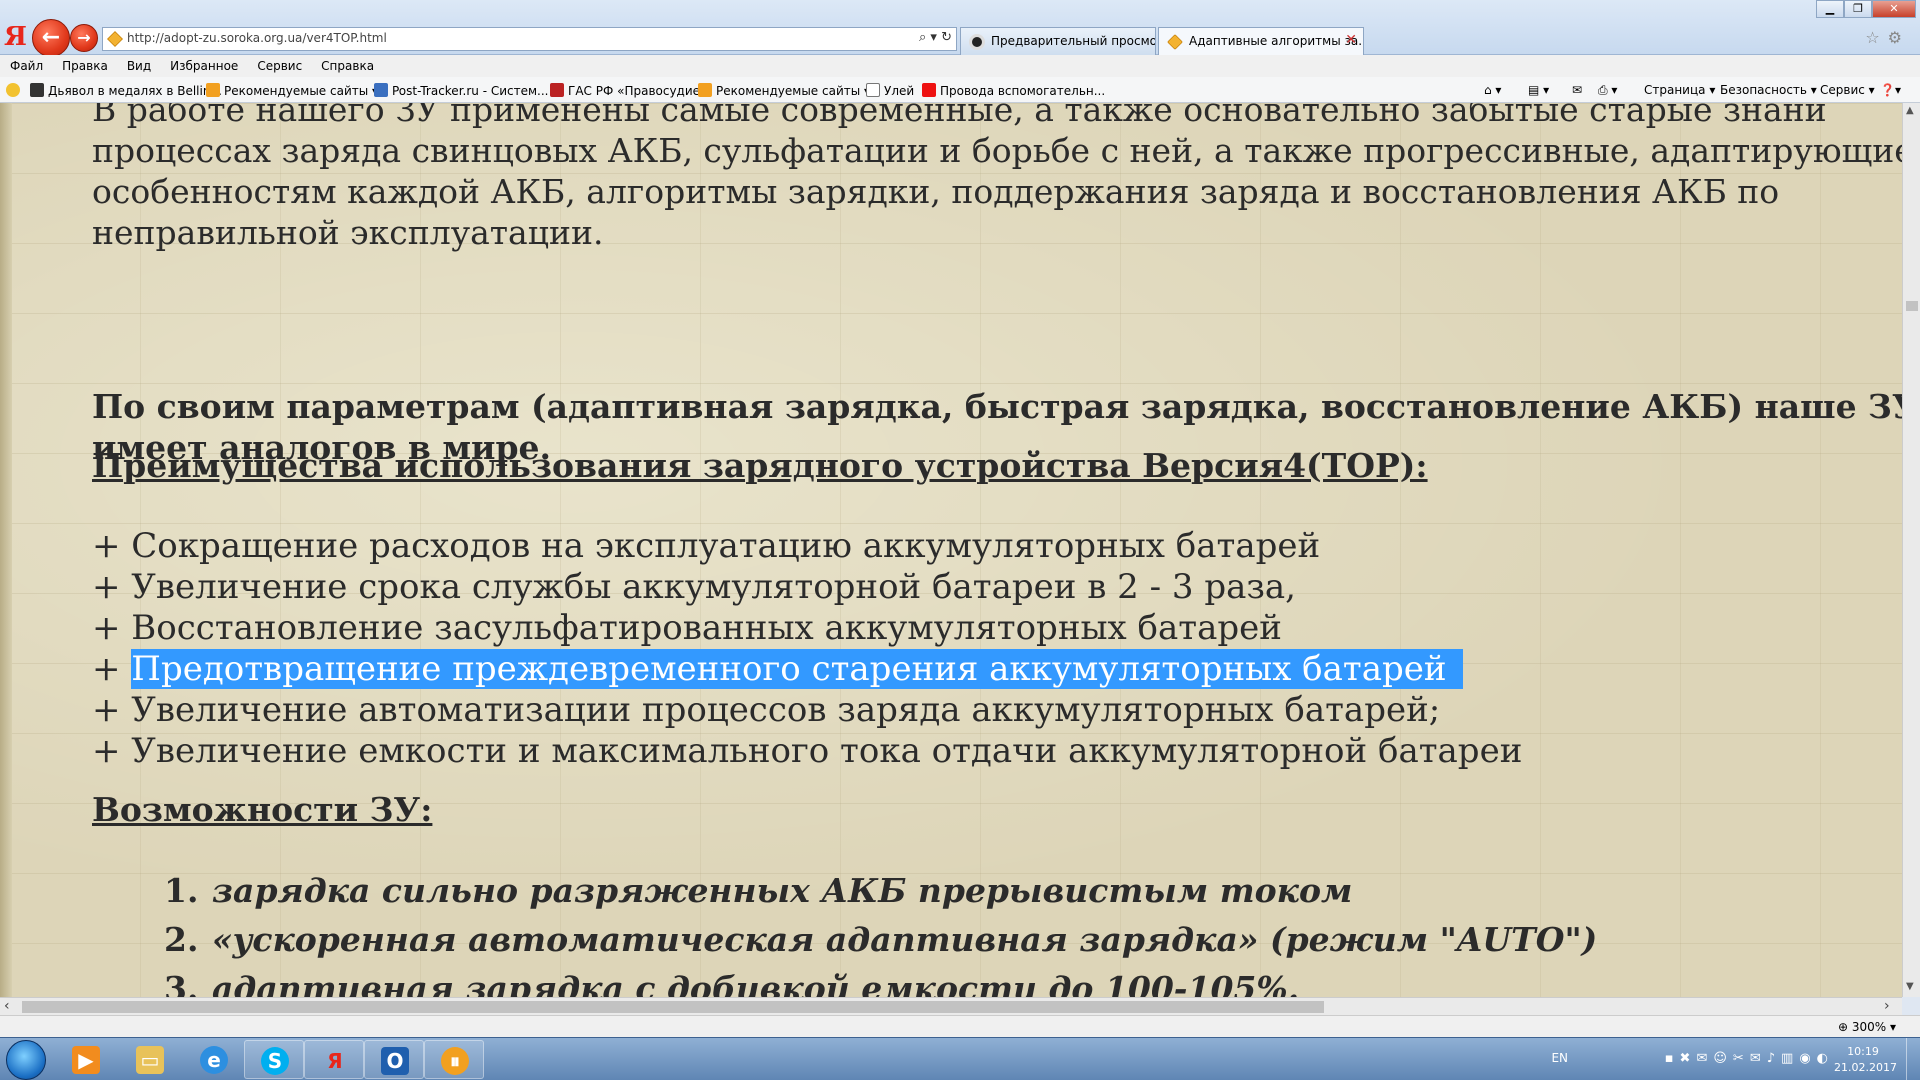 The width and height of the screenshot is (1920, 1080). What do you see at coordinates (15, 37) in the screenshot?
I see `yandex-logo-icon: Я` at bounding box center [15, 37].